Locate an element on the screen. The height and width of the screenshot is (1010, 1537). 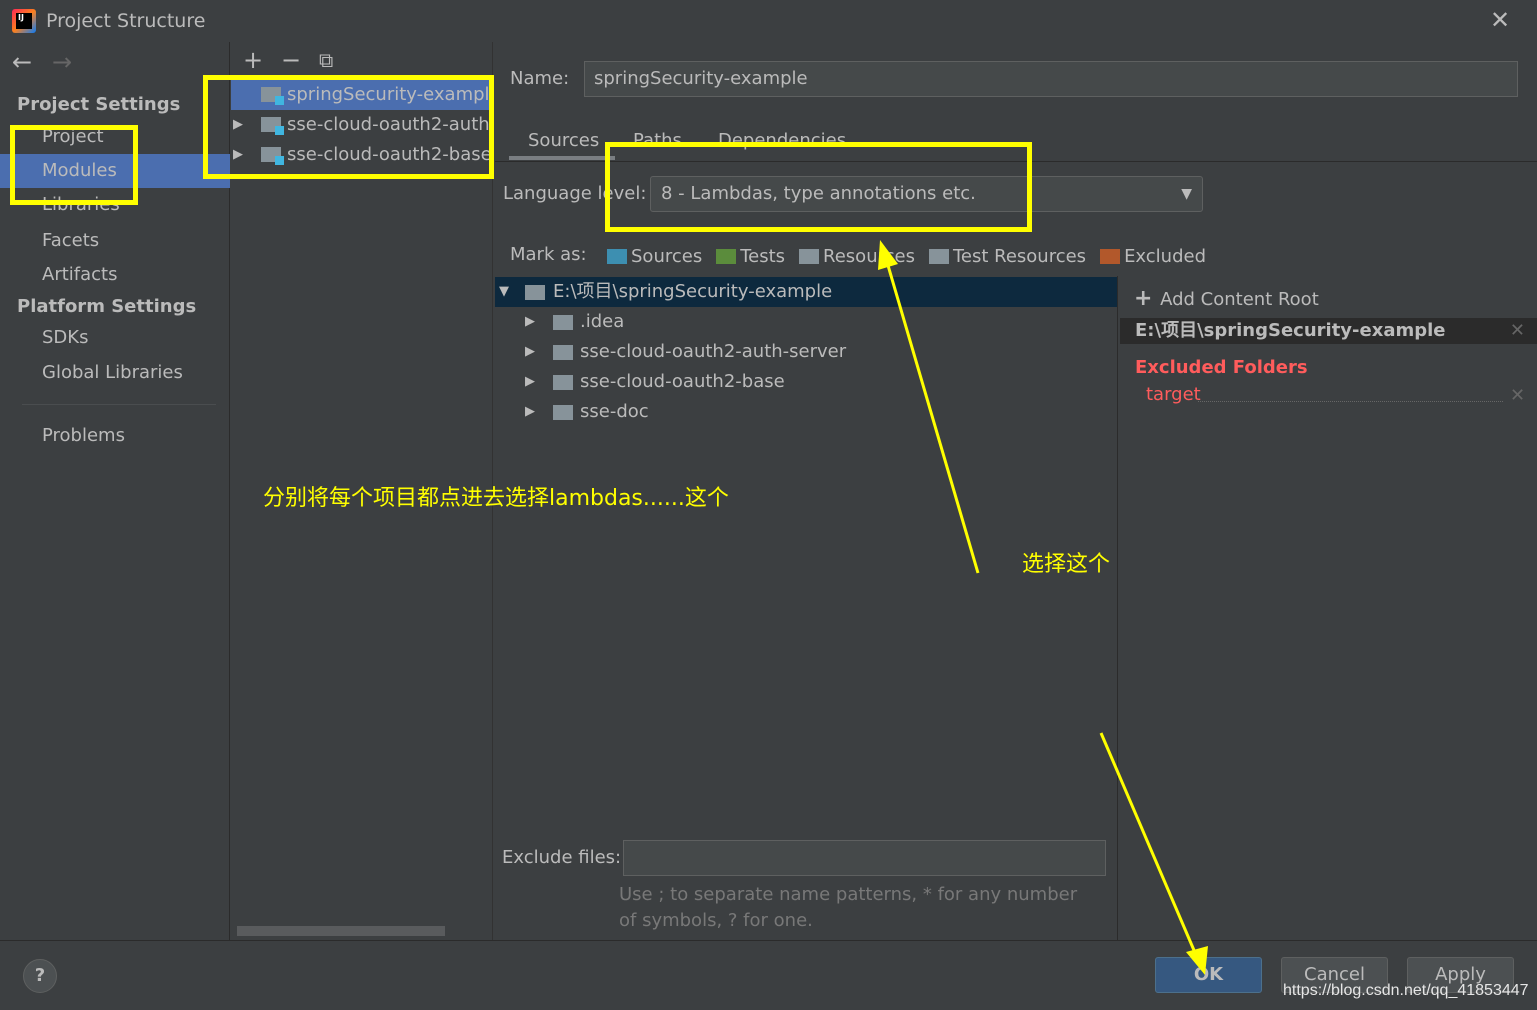
annotation-arrow-language is located at coordinates (932, 417).